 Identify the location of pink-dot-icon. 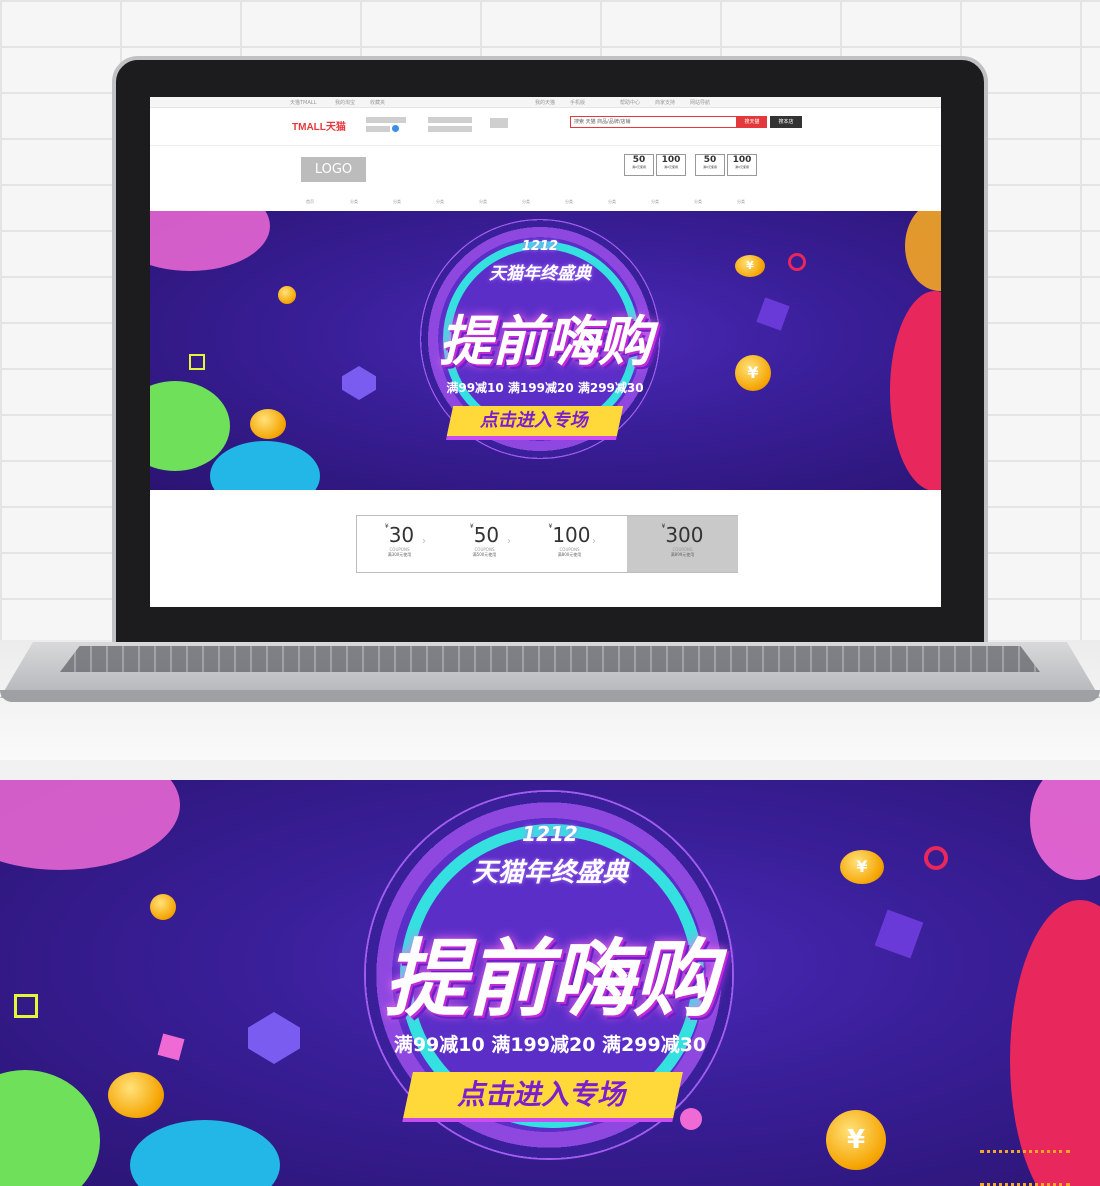
(691, 1119).